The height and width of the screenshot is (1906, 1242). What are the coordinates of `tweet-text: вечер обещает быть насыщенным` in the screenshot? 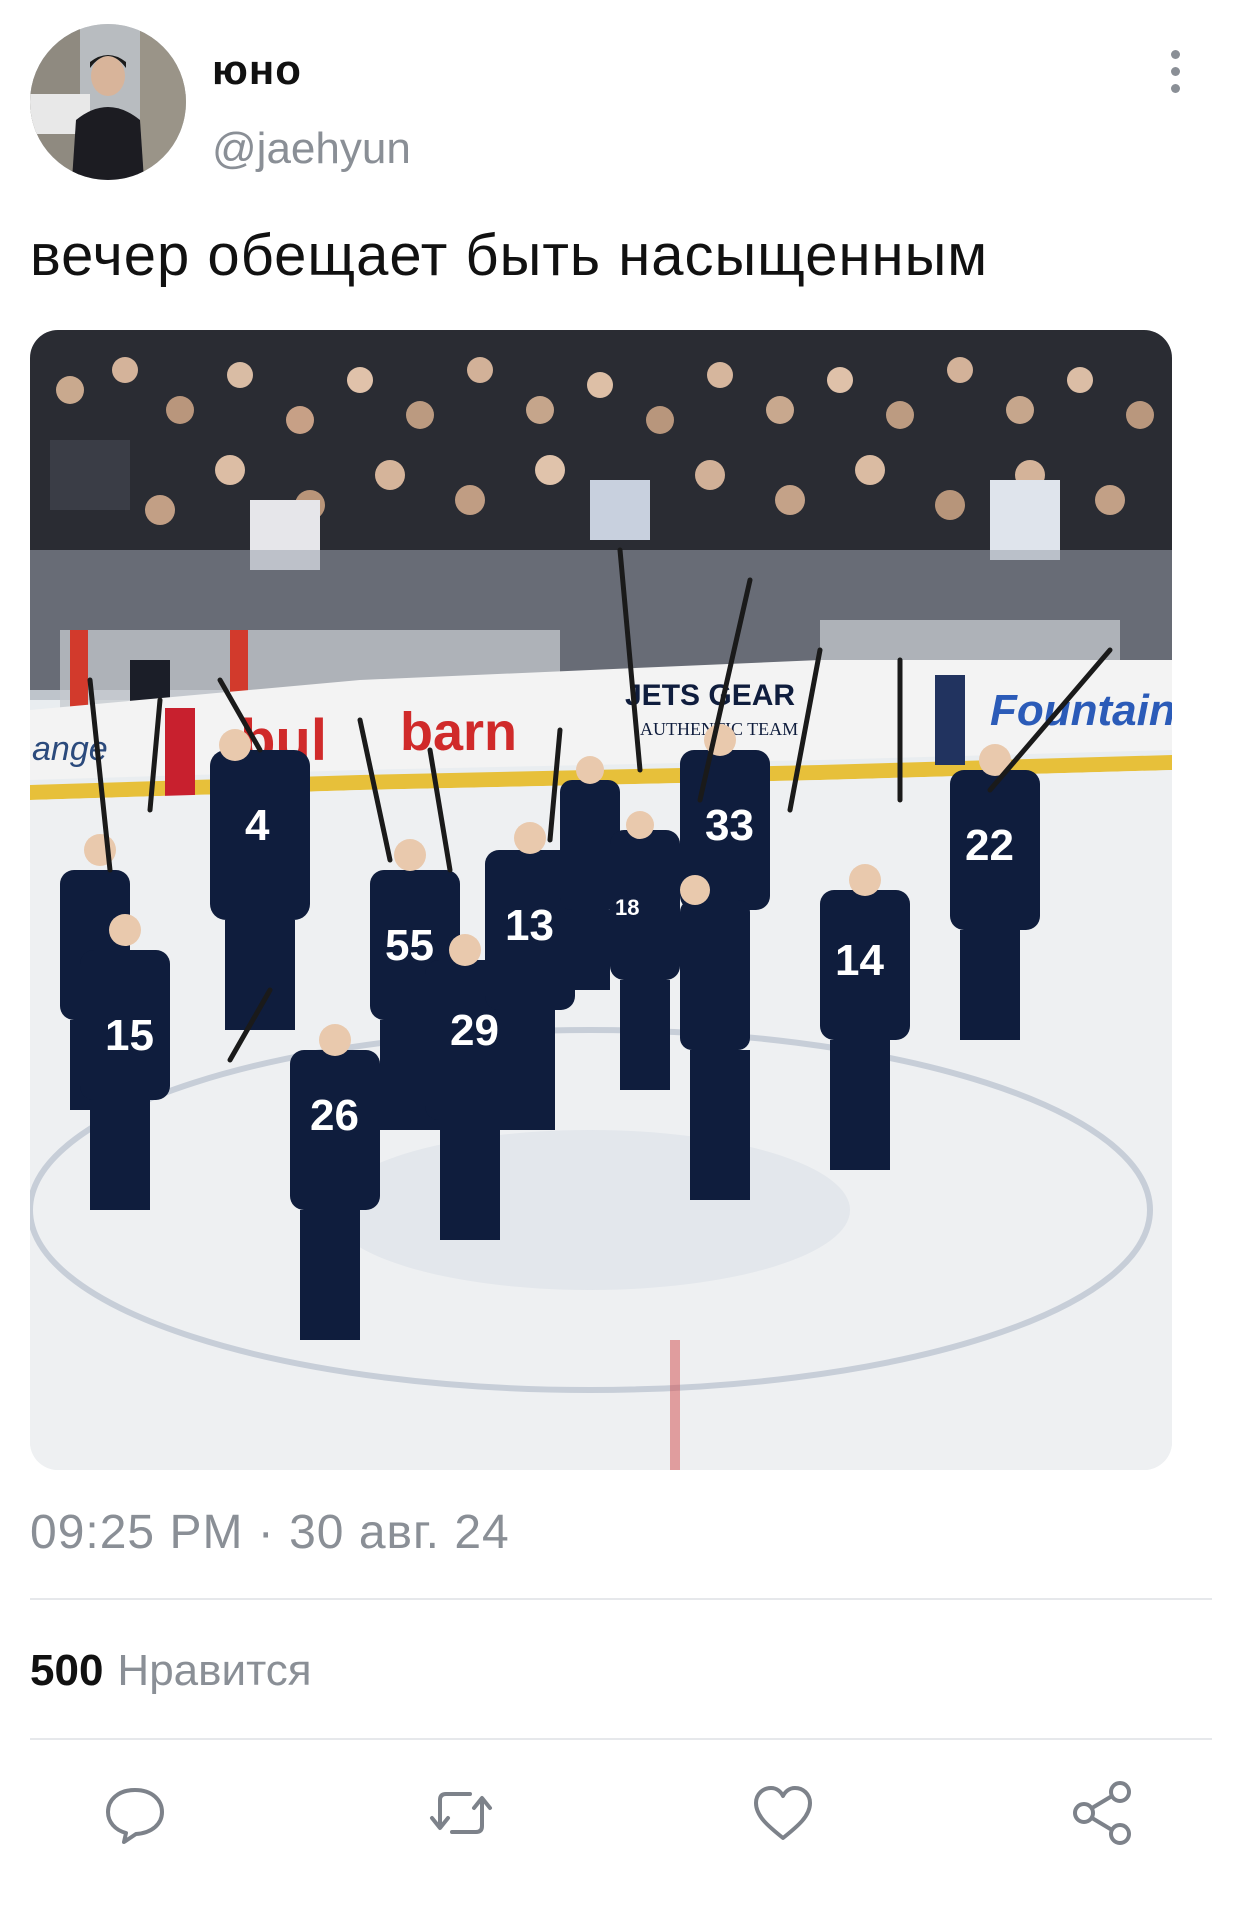 It's located at (509, 255).